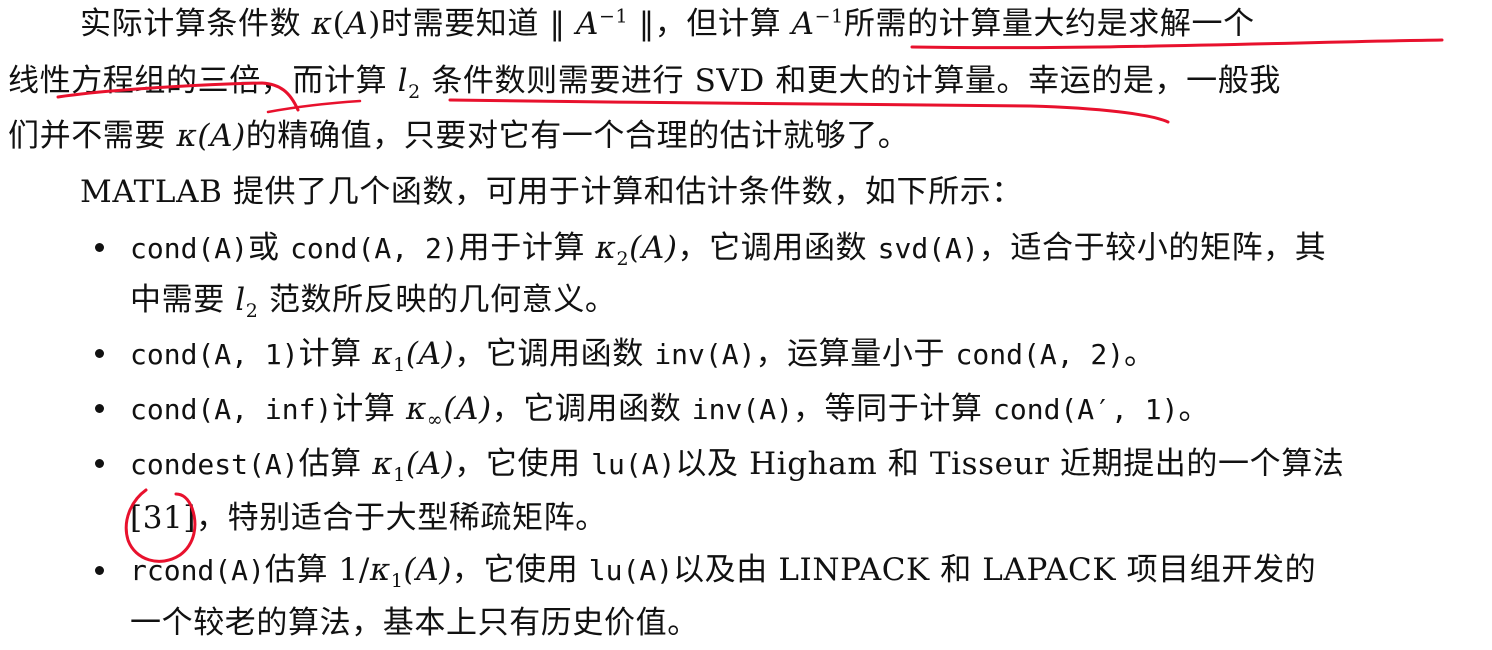 This screenshot has height=650, width=1492. I want to click on text: 一个较老的算法，基本上只有历史价值。, so click(414, 623).